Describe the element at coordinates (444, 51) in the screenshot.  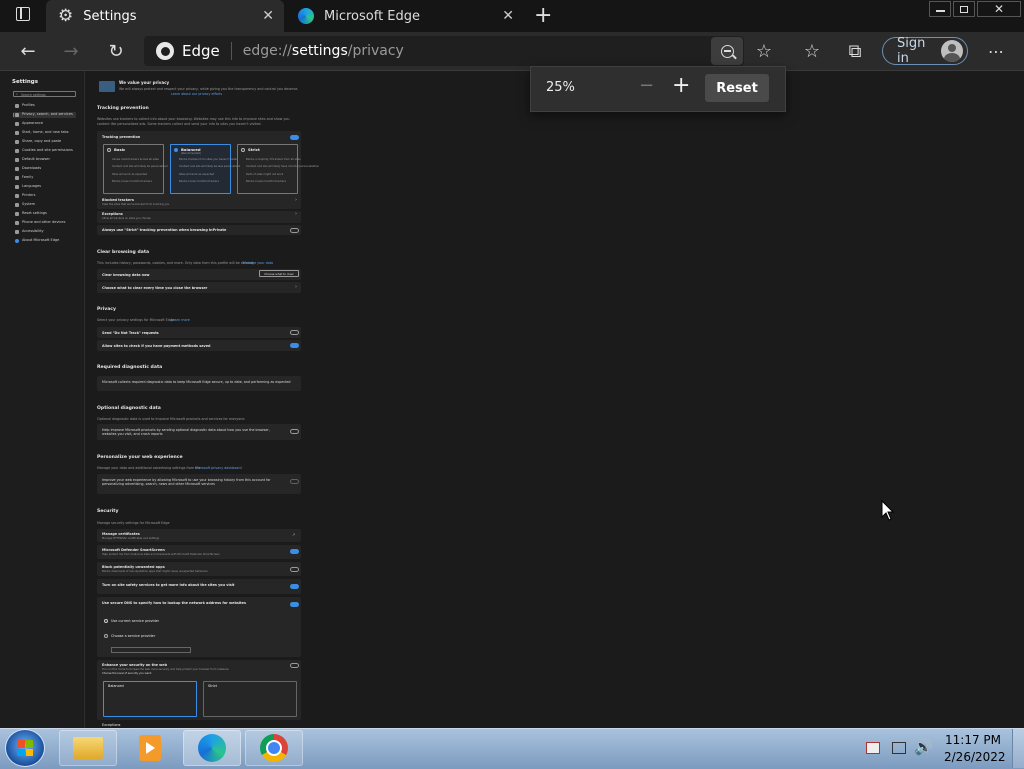
I see `address-bar: Edge edge:// settings /privacy` at that location.